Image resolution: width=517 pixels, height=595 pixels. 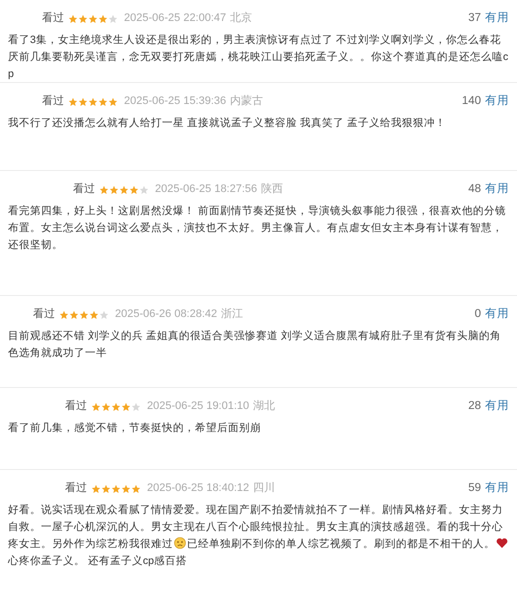 What do you see at coordinates (474, 189) in the screenshot?
I see `vote-count: 48` at bounding box center [474, 189].